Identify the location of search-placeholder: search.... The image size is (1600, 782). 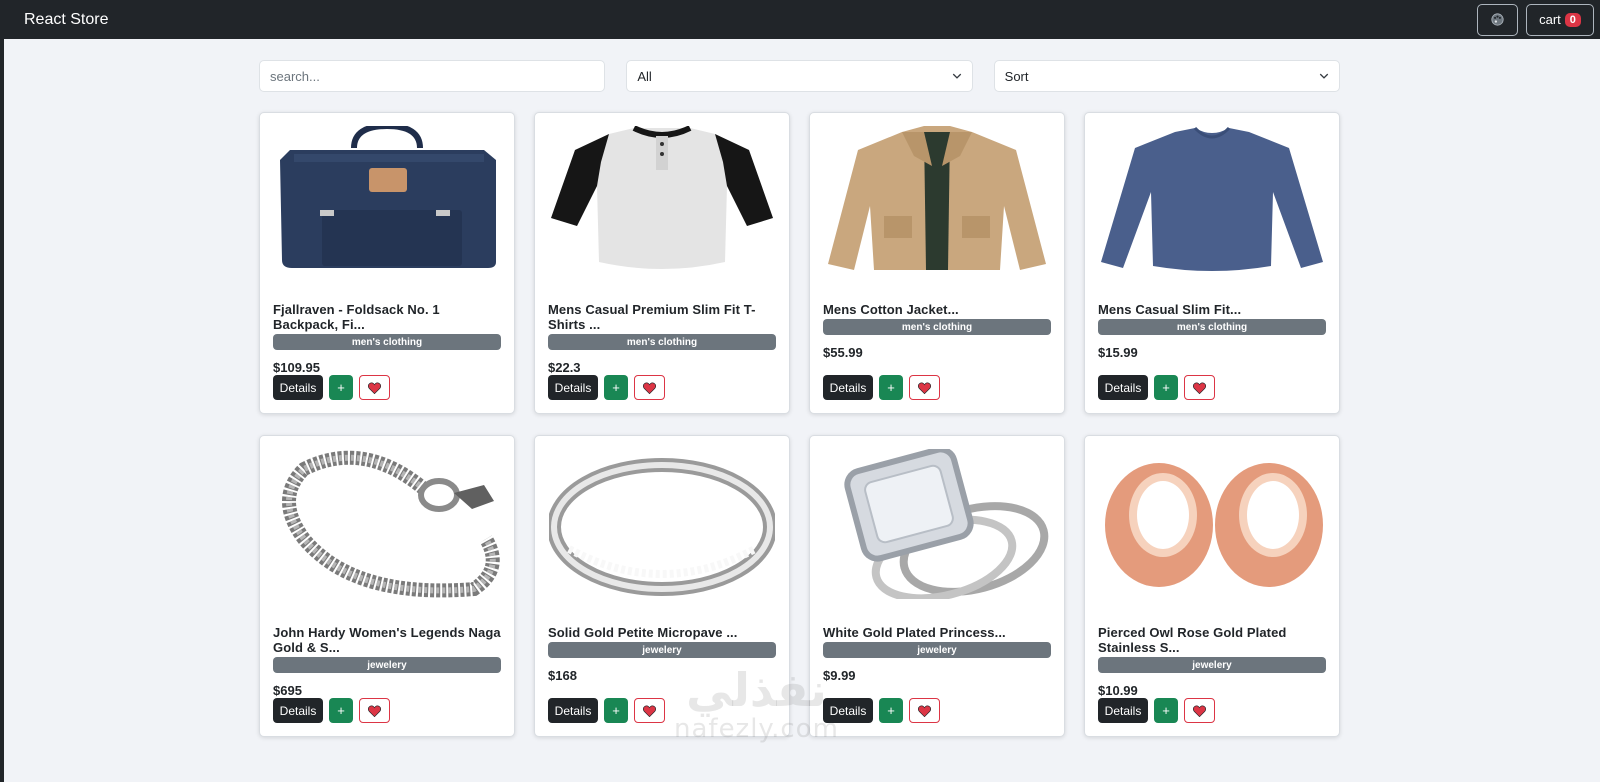
(295, 76).